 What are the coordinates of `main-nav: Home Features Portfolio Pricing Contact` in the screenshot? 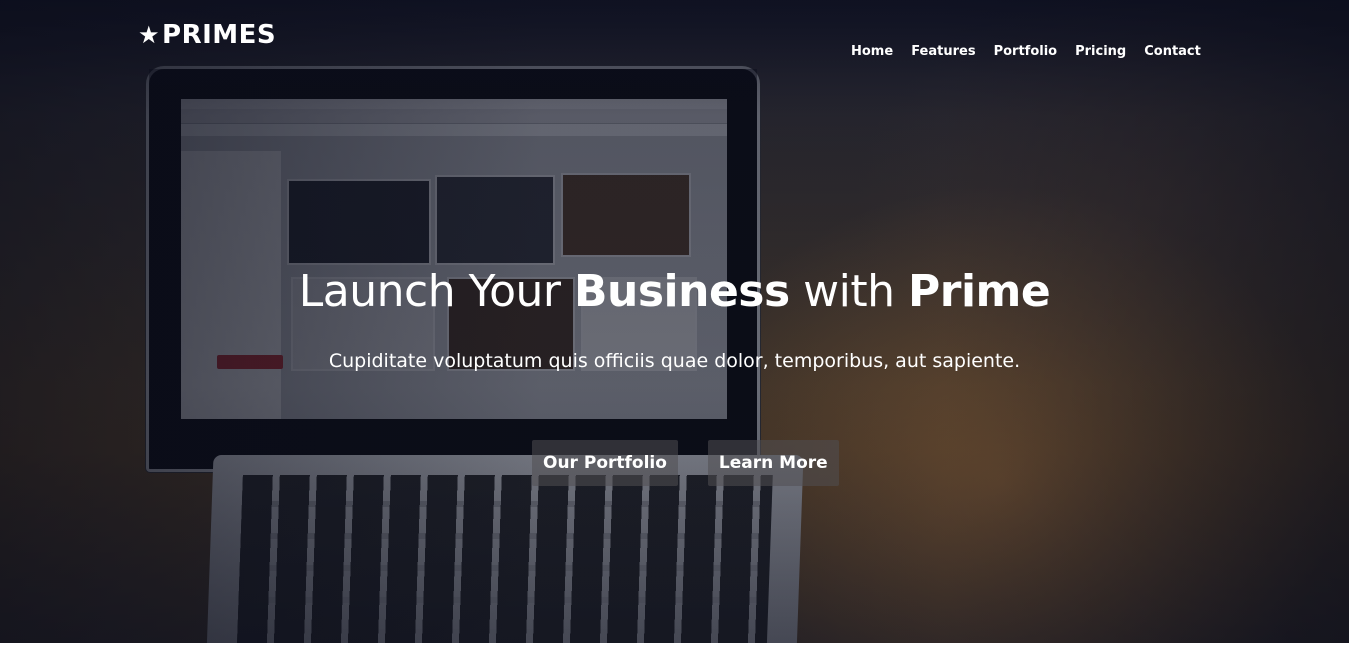 It's located at (1035, 51).